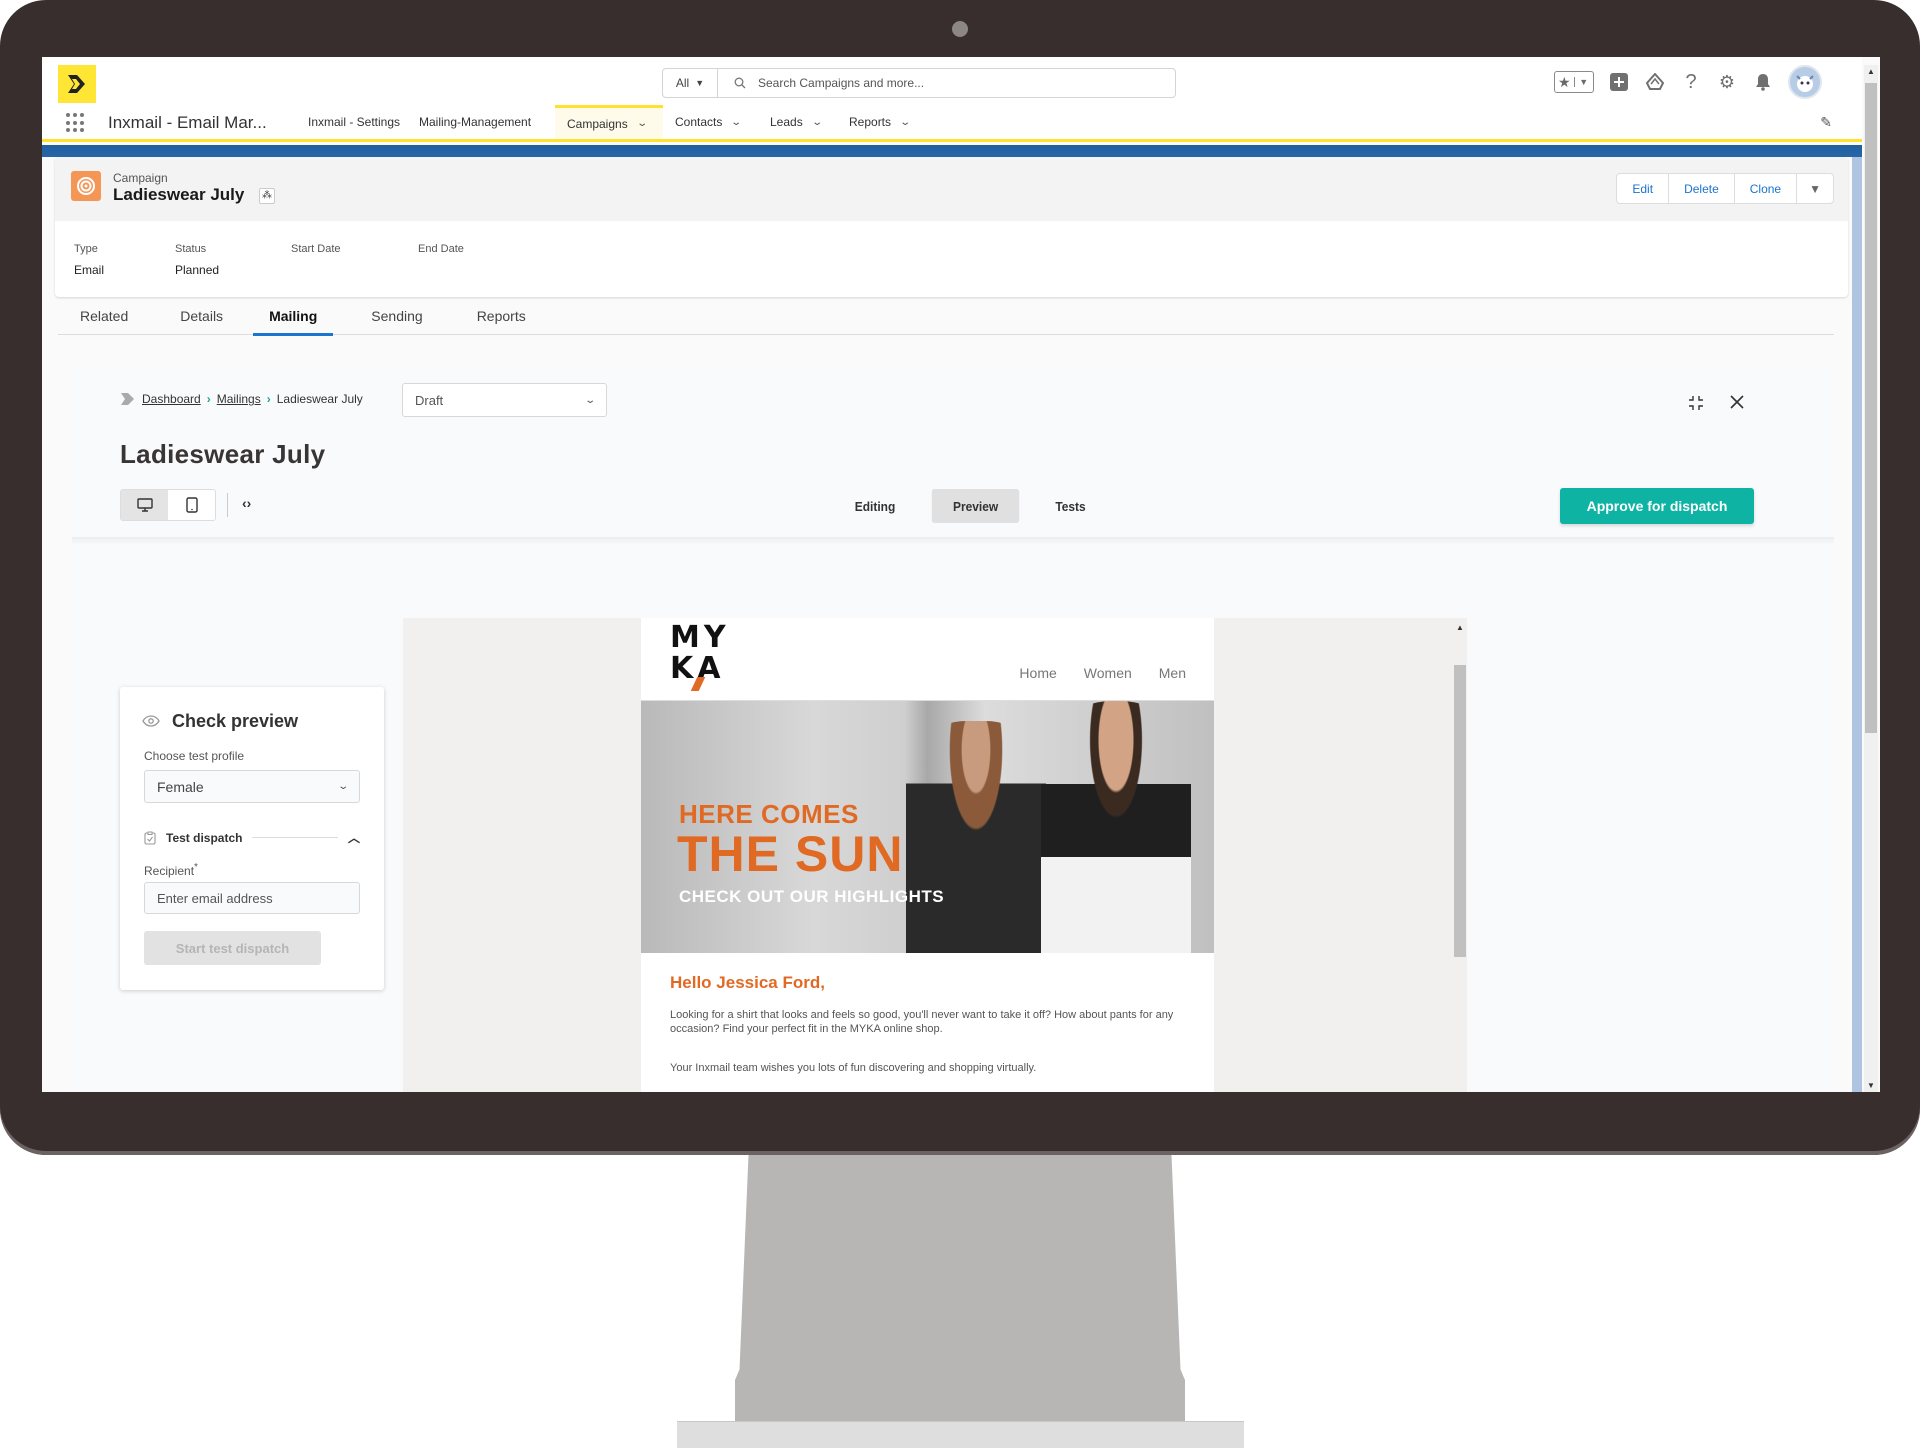 This screenshot has width=1920, height=1448. I want to click on nav-item-mailing-management: Mailing-Management, so click(475, 122).